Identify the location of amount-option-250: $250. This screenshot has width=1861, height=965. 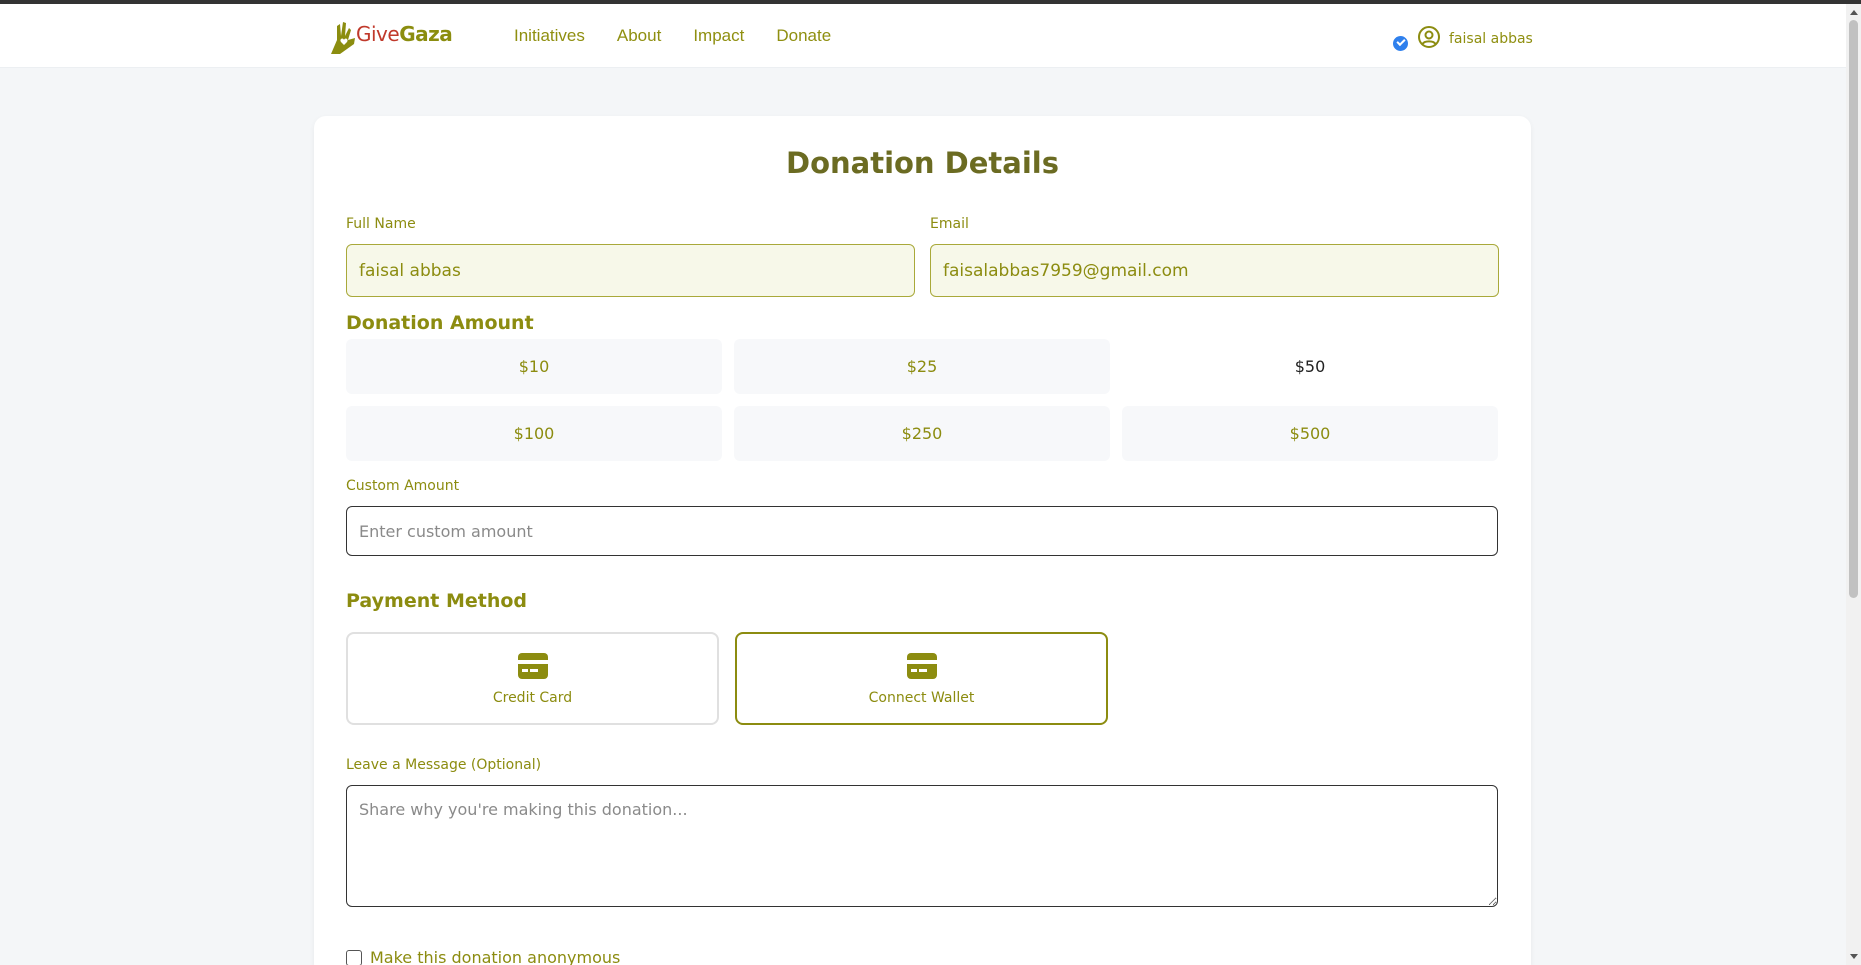
(922, 433).